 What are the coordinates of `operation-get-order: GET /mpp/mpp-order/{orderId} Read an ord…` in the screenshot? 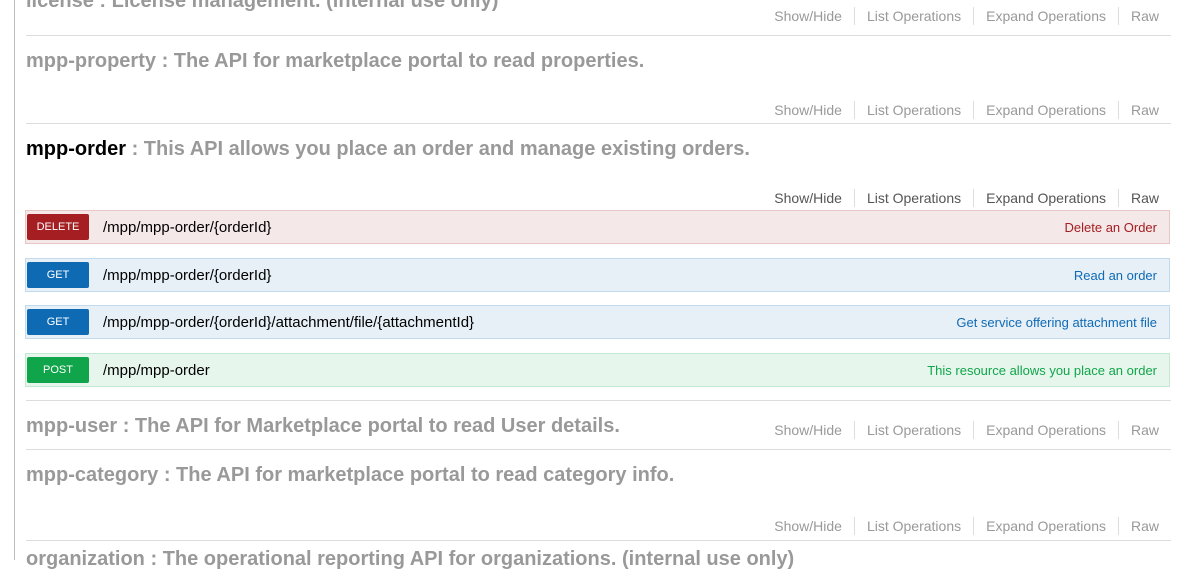 It's located at (597, 275).